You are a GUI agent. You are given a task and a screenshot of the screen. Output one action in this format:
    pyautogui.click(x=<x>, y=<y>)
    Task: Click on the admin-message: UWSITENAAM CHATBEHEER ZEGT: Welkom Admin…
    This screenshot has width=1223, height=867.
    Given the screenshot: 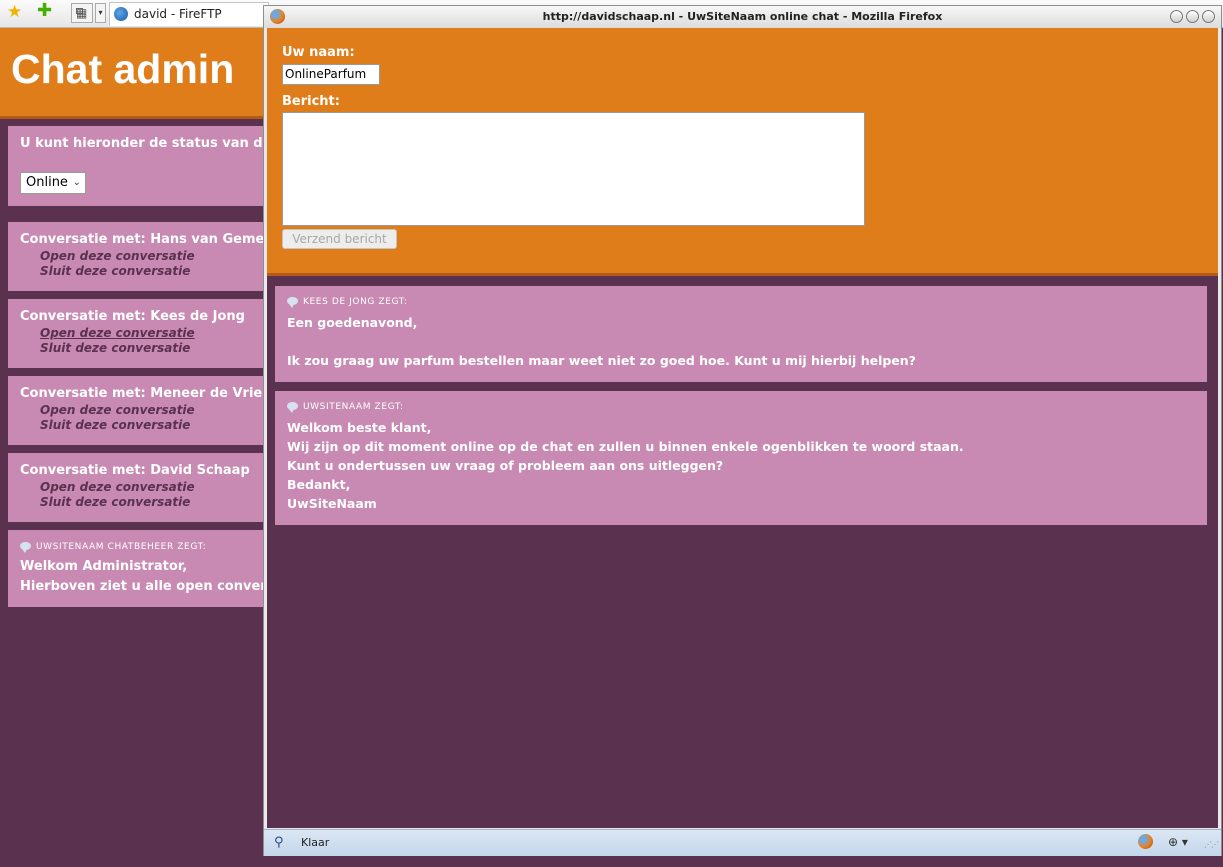 What is the action you would take?
    pyautogui.click(x=136, y=568)
    